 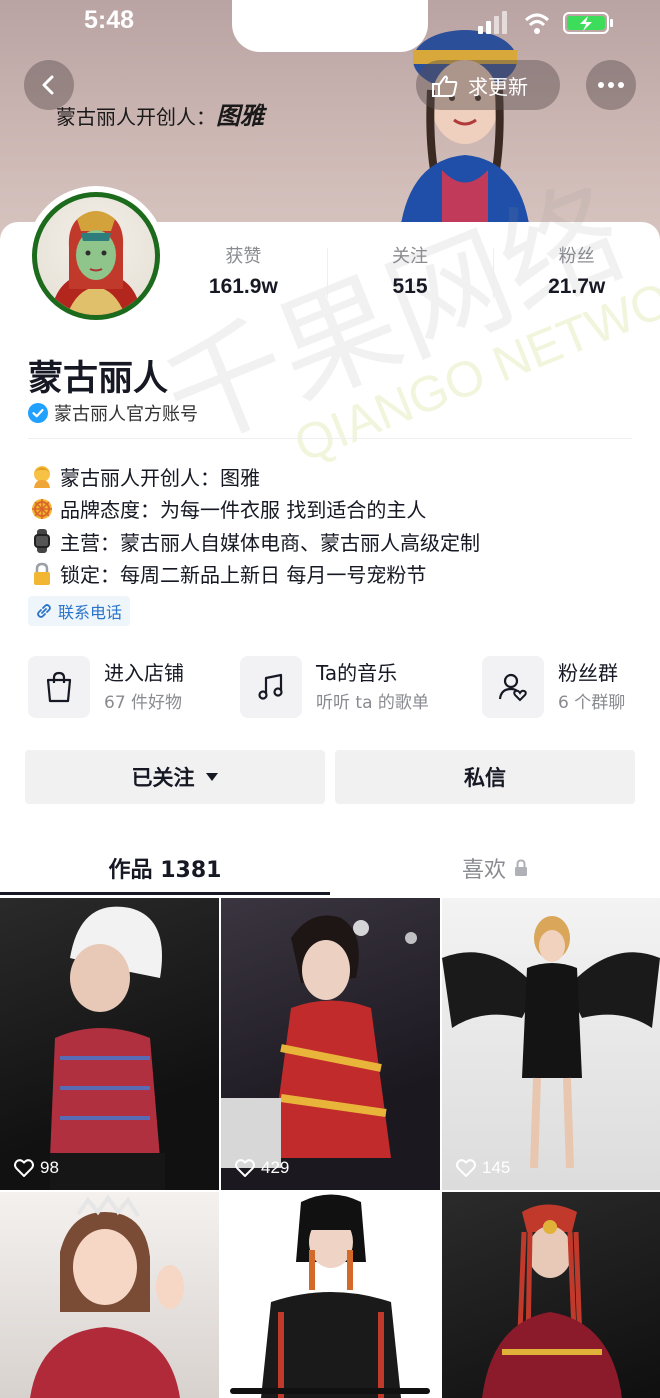 I want to click on stat-followers: 粉丝 21.7w, so click(x=576, y=277).